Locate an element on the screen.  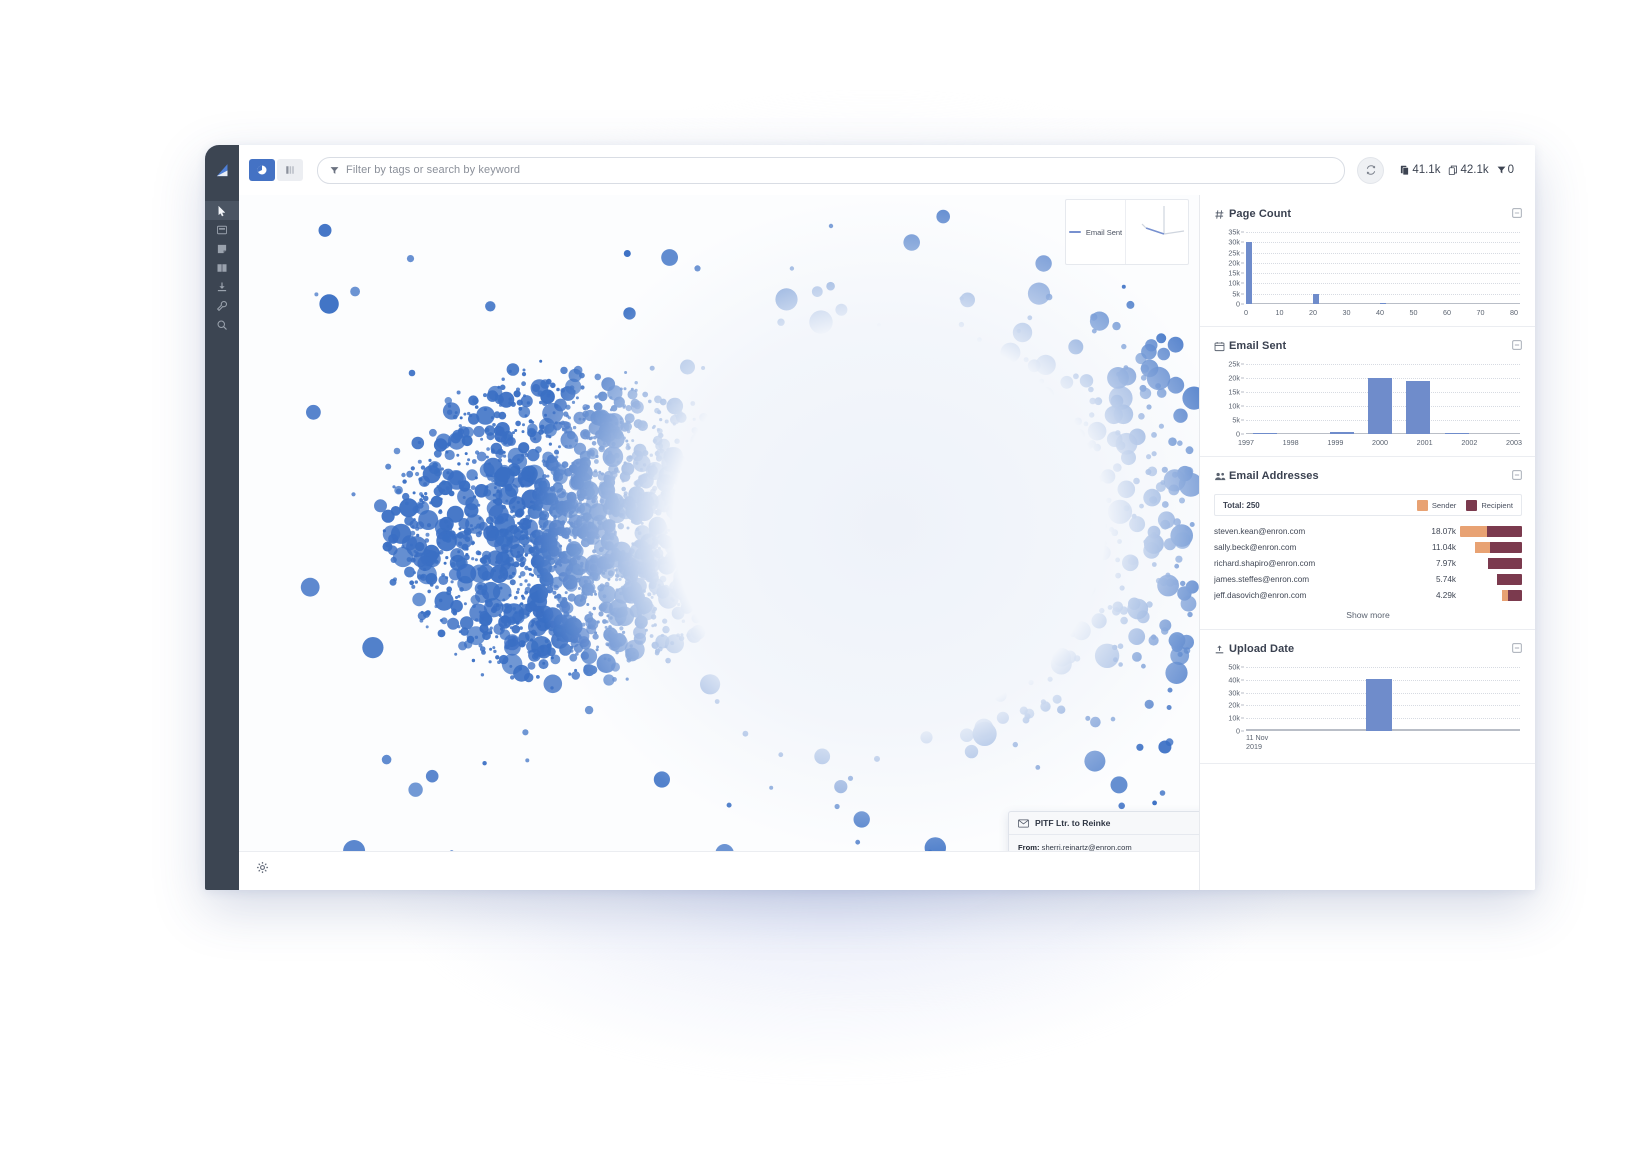
app-logo is located at coordinates (222, 170).